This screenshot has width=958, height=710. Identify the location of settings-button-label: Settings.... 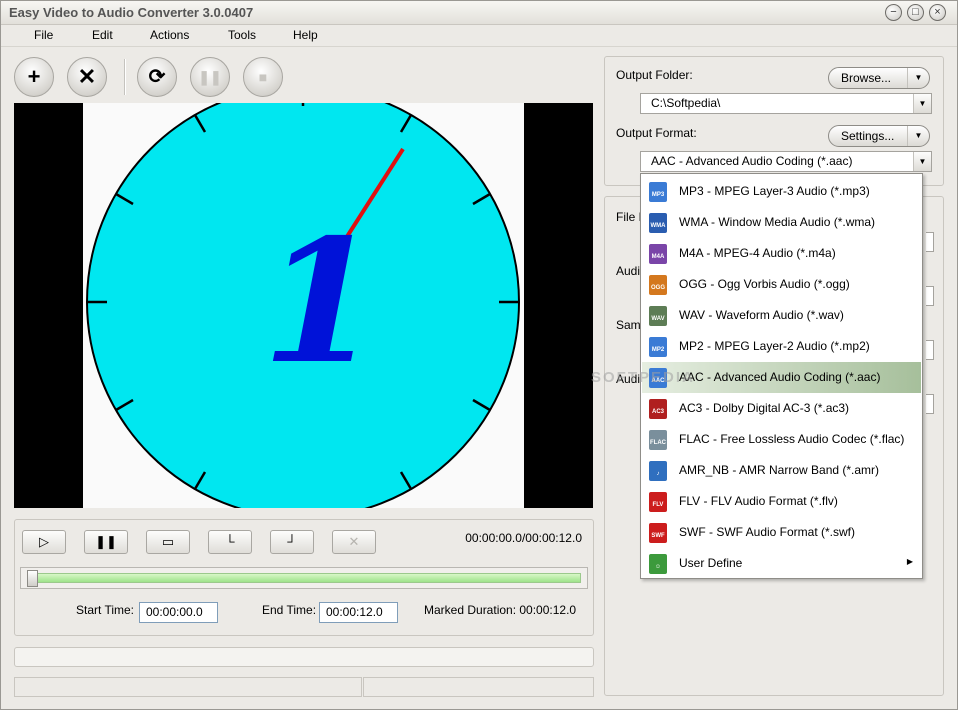
(868, 136).